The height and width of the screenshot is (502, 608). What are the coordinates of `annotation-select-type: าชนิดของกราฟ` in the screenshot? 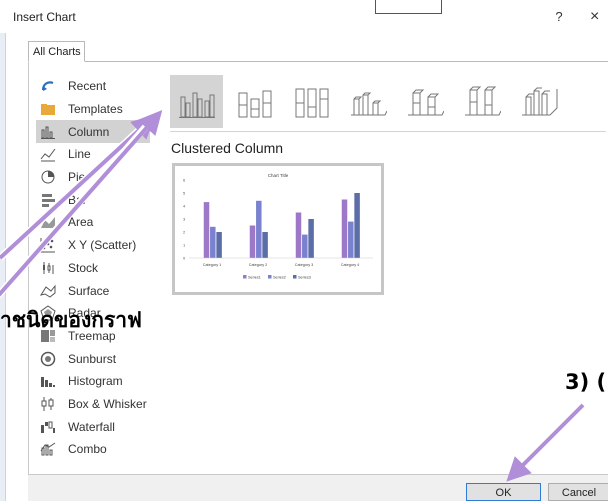 It's located at (71, 320).